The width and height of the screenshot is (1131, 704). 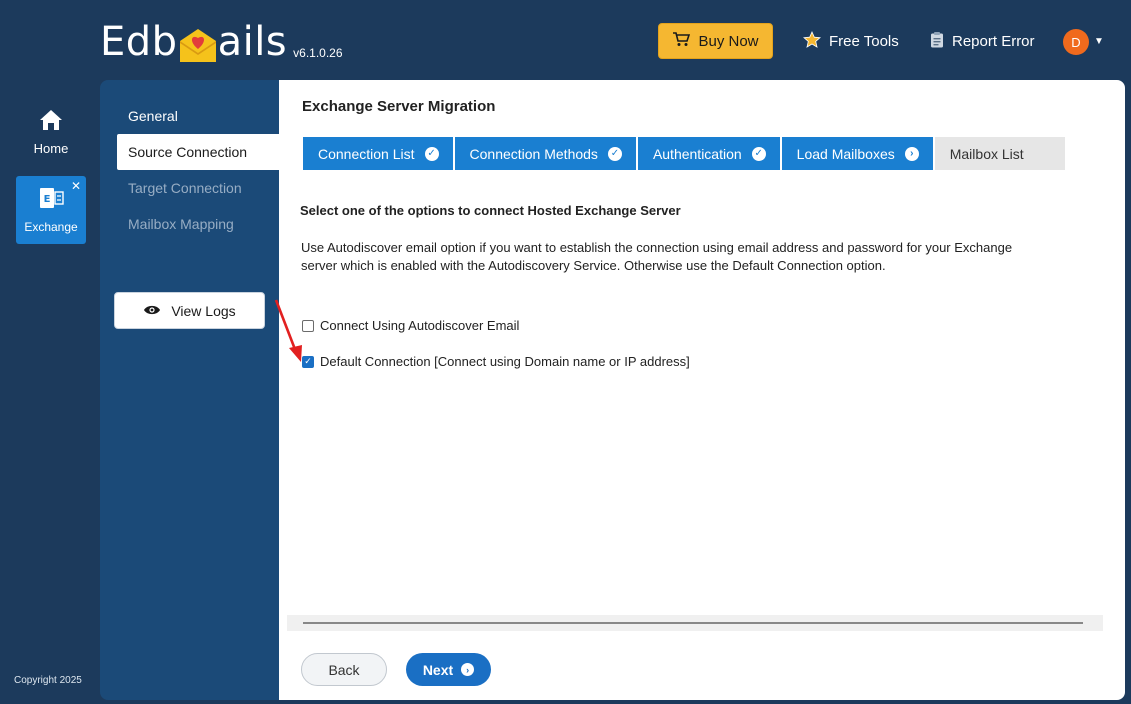 What do you see at coordinates (153, 116) in the screenshot?
I see `step-general: General` at bounding box center [153, 116].